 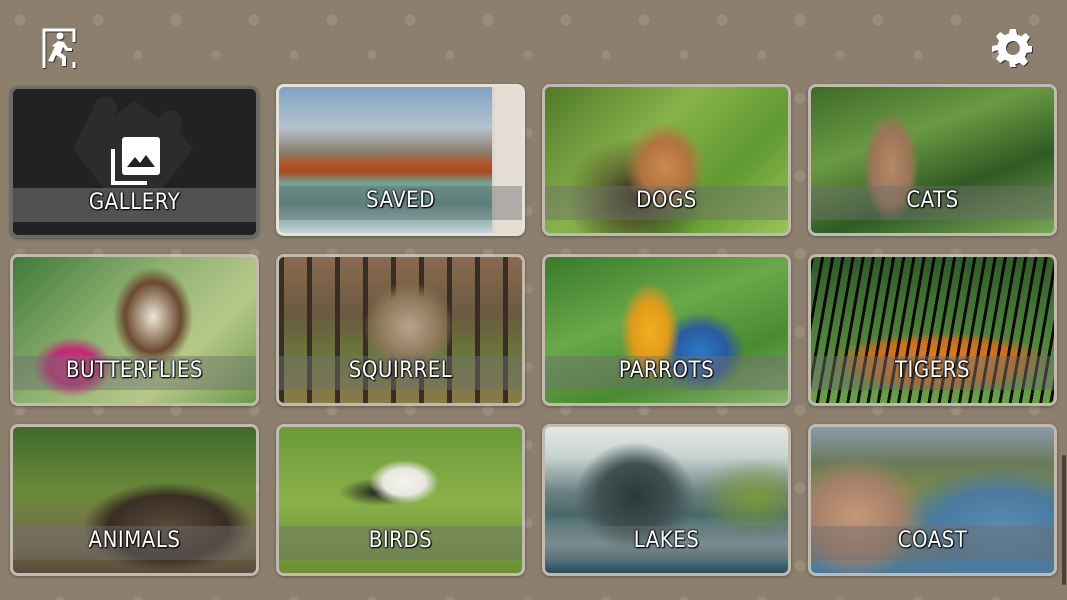 What do you see at coordinates (666, 500) in the screenshot?
I see `category-tile-lakes: LAKES` at bounding box center [666, 500].